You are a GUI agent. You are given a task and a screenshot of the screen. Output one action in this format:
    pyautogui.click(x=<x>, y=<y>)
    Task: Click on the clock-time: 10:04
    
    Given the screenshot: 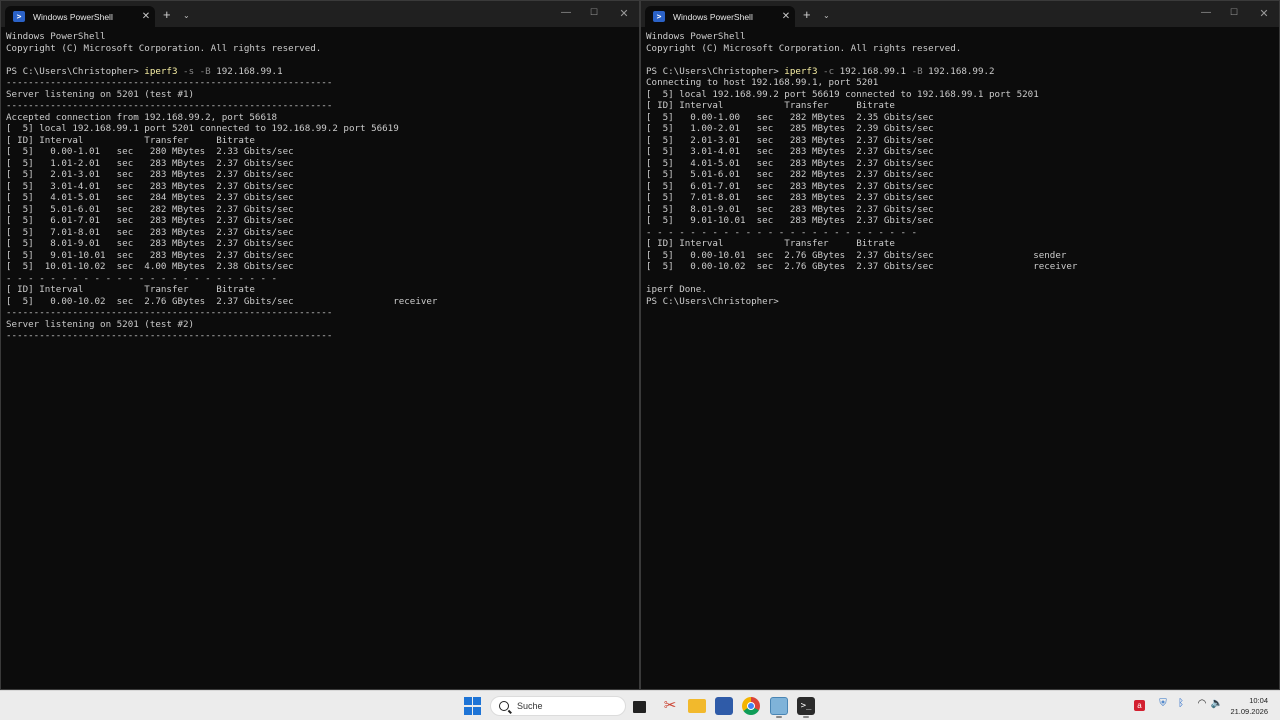 What is the action you would take?
    pyautogui.click(x=1258, y=700)
    